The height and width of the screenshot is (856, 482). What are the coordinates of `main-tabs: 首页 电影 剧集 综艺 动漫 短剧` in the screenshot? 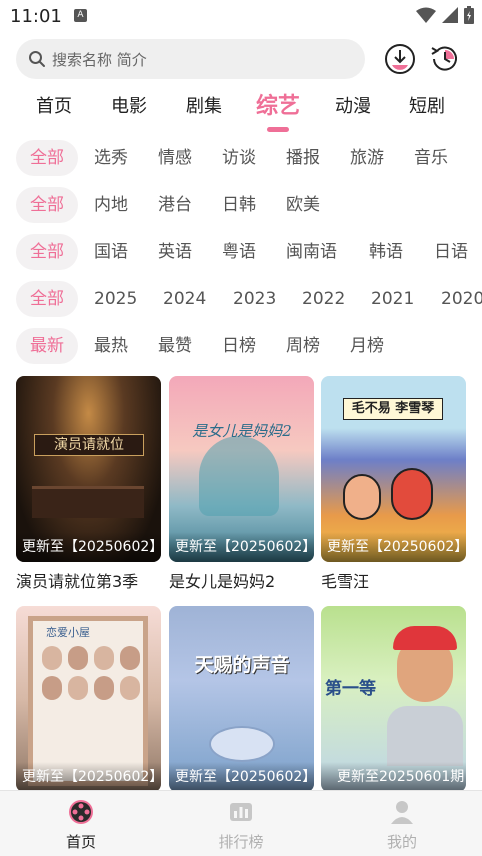 It's located at (241, 107).